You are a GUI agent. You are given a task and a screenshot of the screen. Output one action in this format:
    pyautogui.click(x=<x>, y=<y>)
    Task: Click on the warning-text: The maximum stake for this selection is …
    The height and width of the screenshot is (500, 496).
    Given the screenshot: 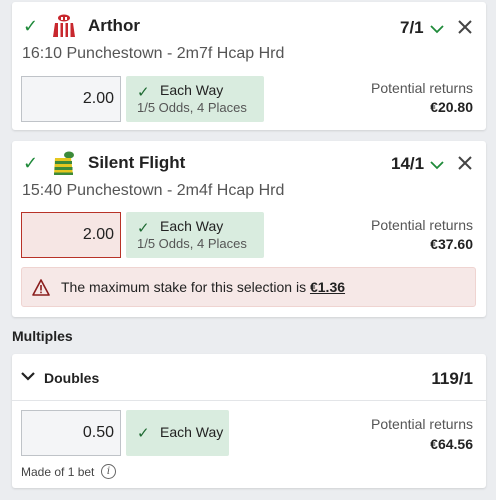 What is the action you would take?
    pyautogui.click(x=203, y=287)
    